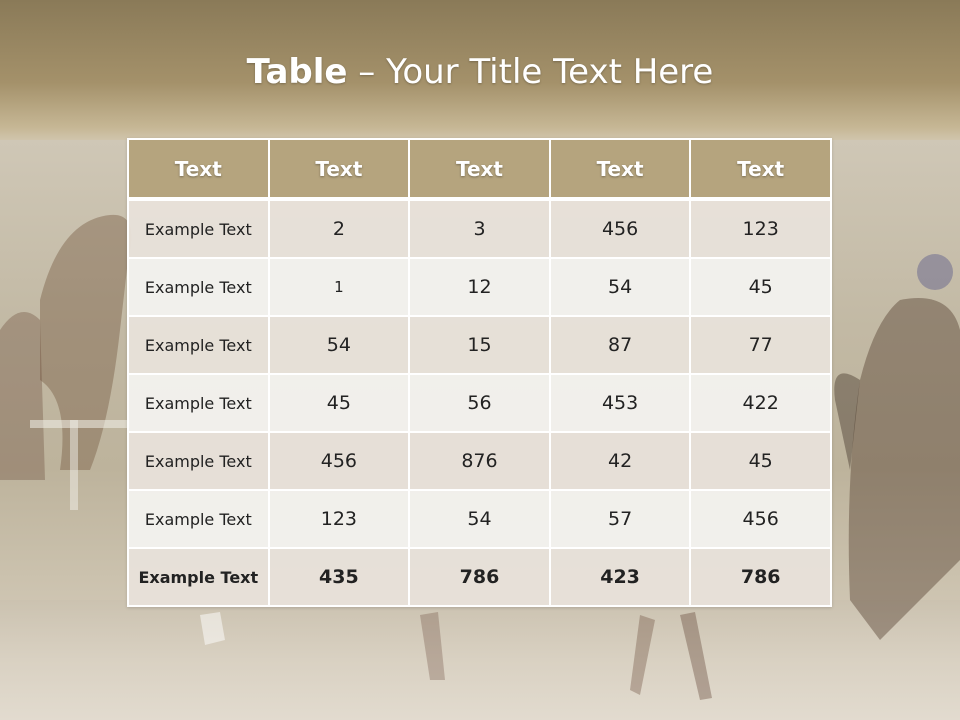 The height and width of the screenshot is (720, 960). Describe the element at coordinates (760, 403) in the screenshot. I see `table-cell: 422` at that location.